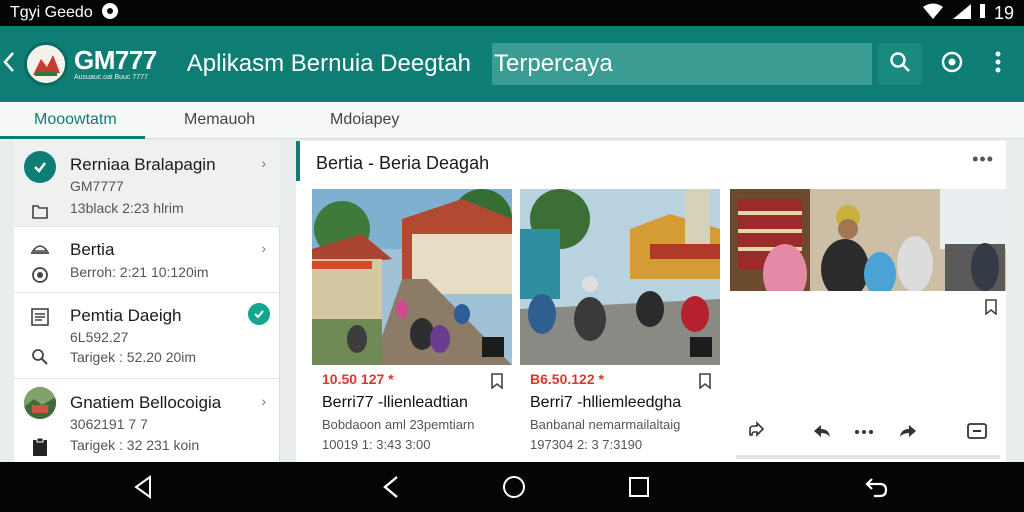 This screenshot has height=512, width=1024. I want to click on forward-icon, so click(908, 433).